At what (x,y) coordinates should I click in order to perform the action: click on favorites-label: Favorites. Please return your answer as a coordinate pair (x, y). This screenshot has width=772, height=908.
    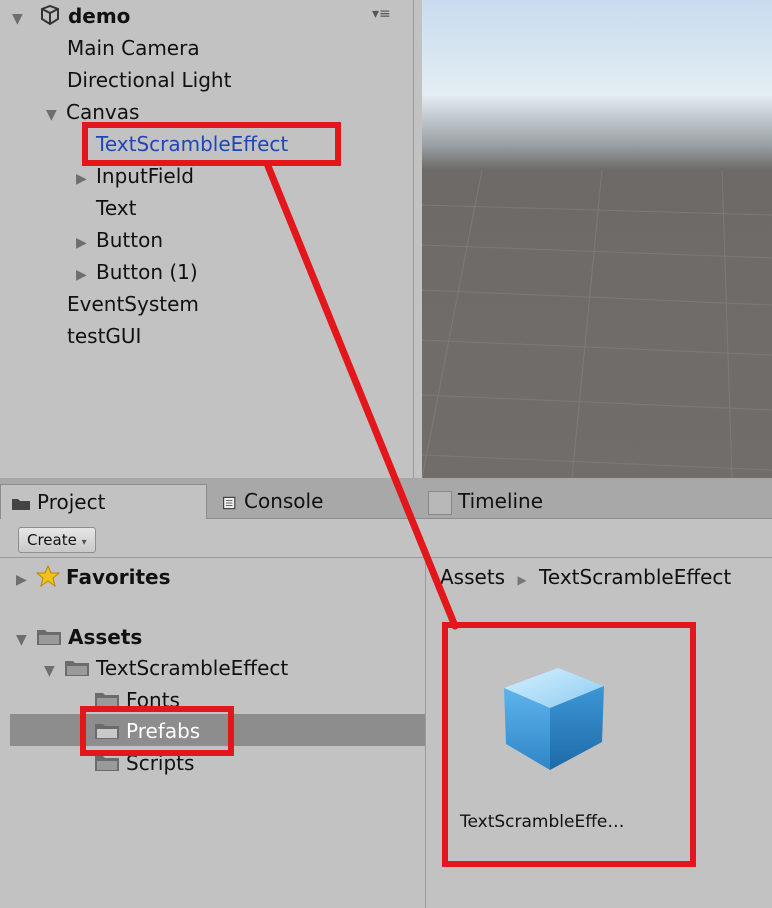
    Looking at the image, I should click on (118, 577).